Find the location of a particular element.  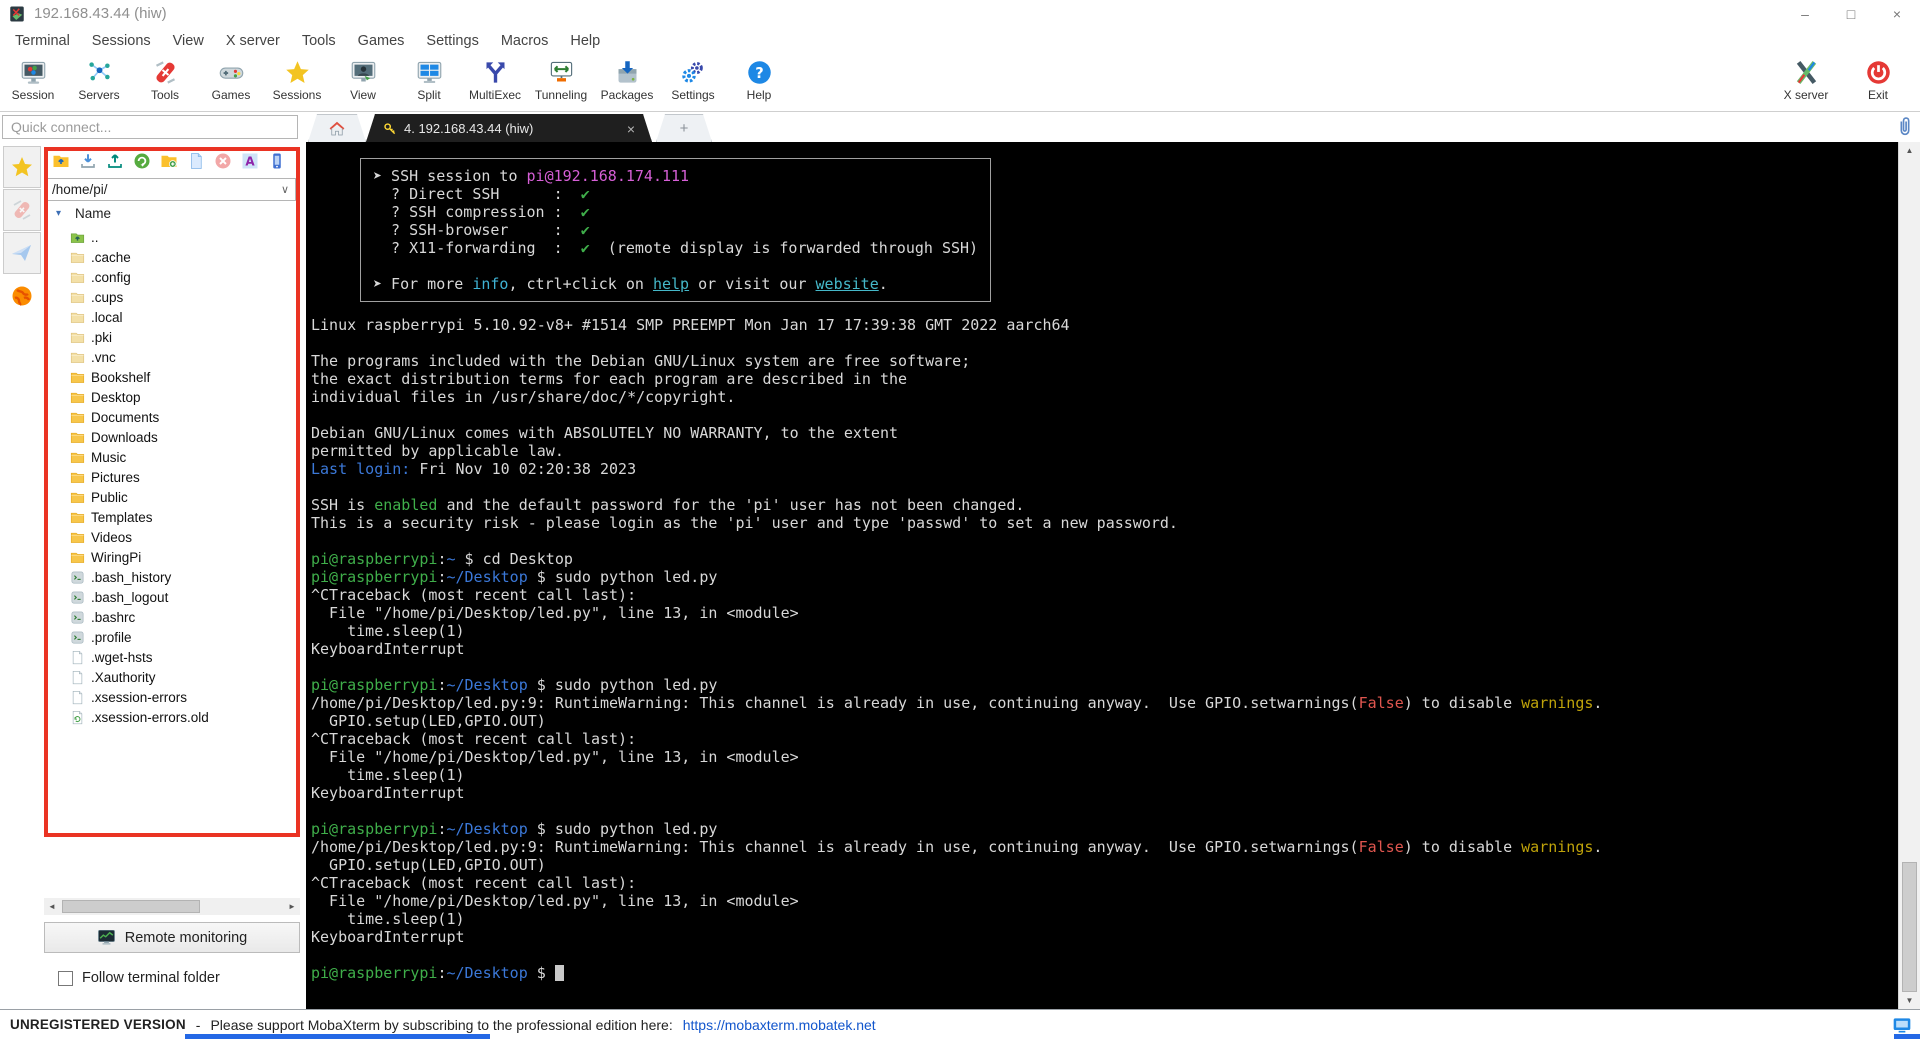

file-row--cache: .cache is located at coordinates (172, 257).